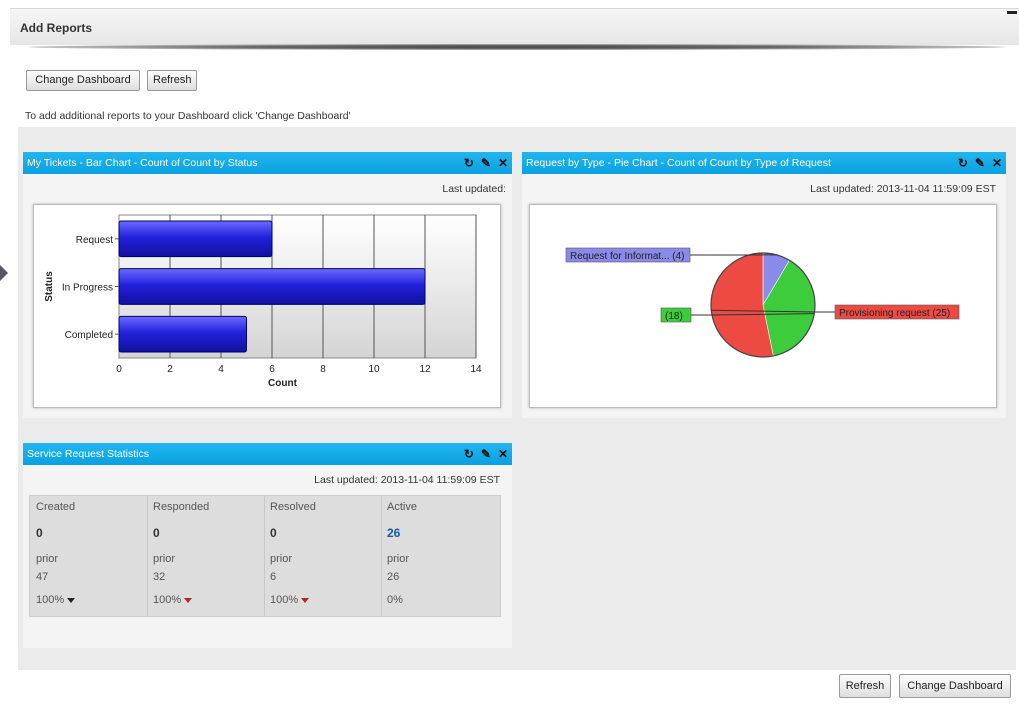 The image size is (1019, 719). I want to click on x-tick-label: 12, so click(425, 369).